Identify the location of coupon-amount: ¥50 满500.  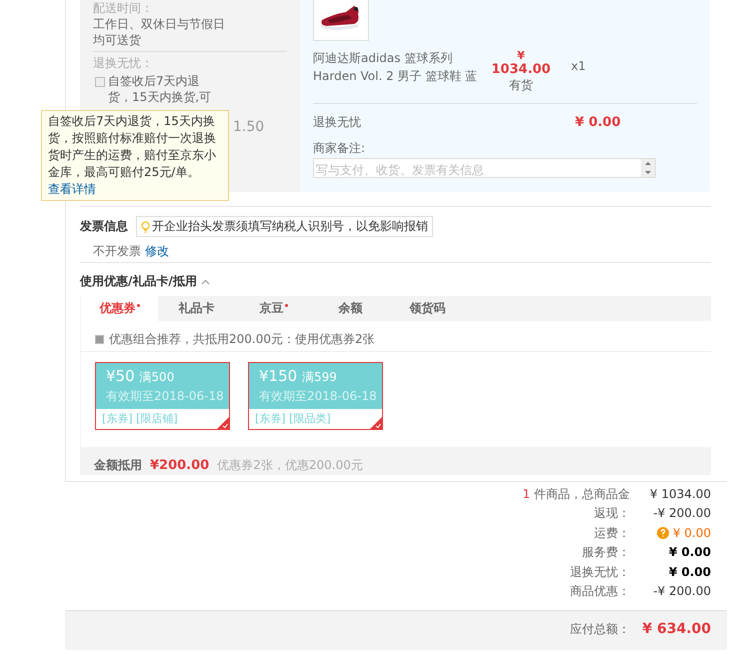
(141, 376).